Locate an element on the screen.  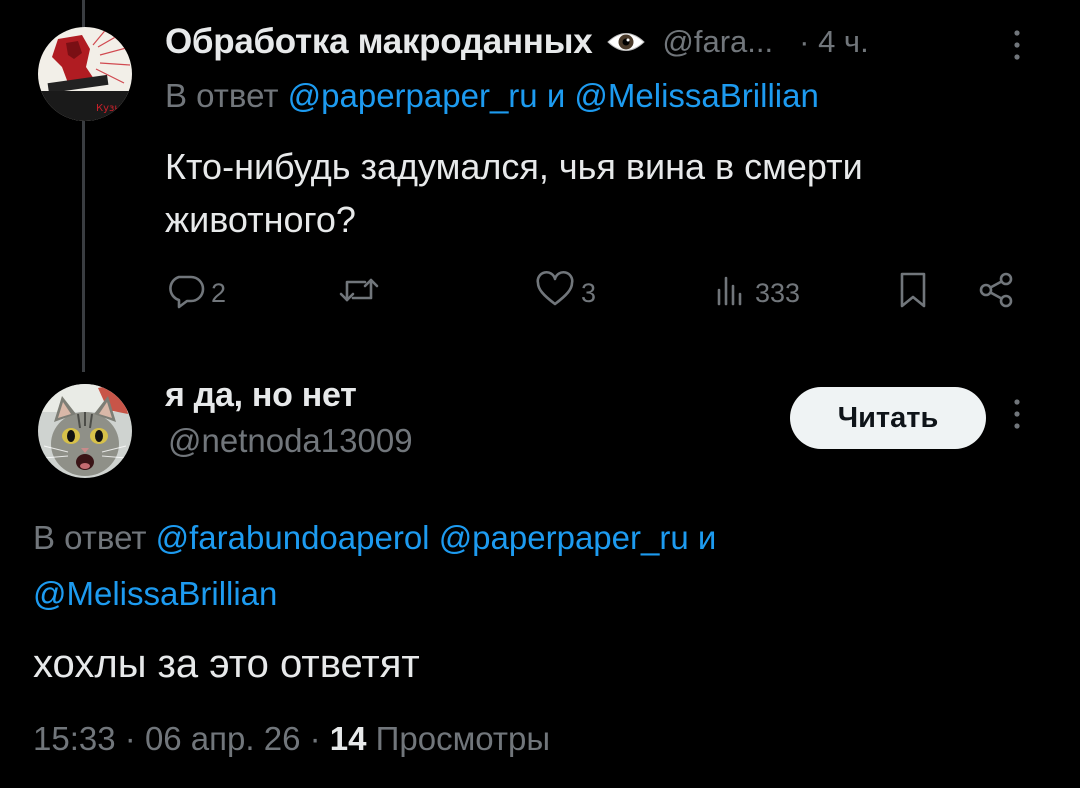
retweet-button is located at coordinates (362, 293).